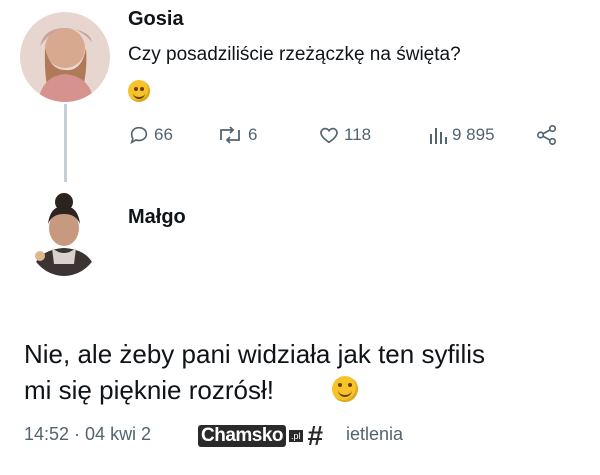 This screenshot has height=475, width=600. Describe the element at coordinates (230, 135) in the screenshot. I see `repost-icon` at that location.